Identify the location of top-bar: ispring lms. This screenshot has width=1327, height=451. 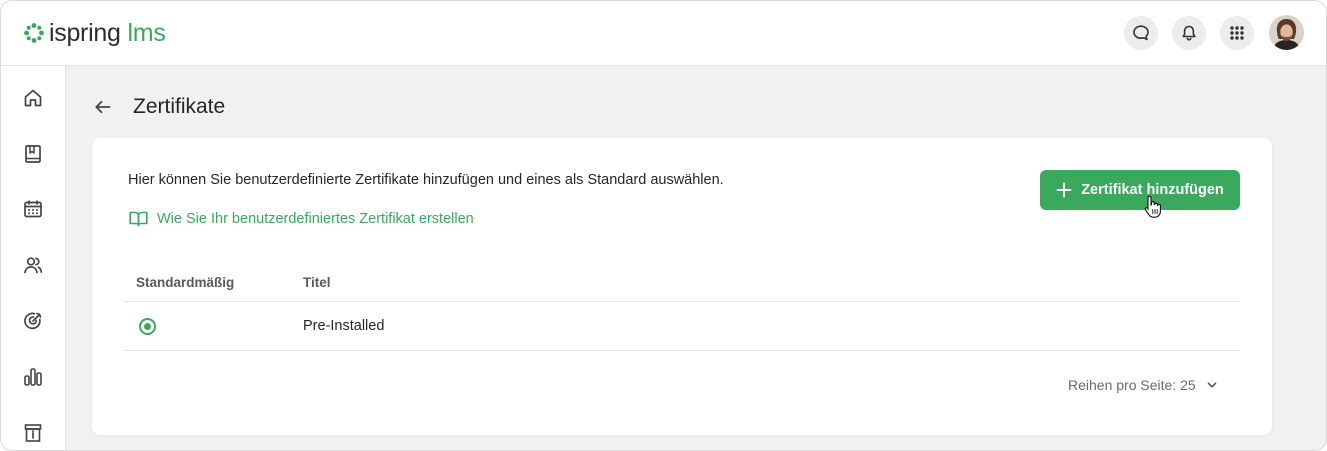
(663, 33).